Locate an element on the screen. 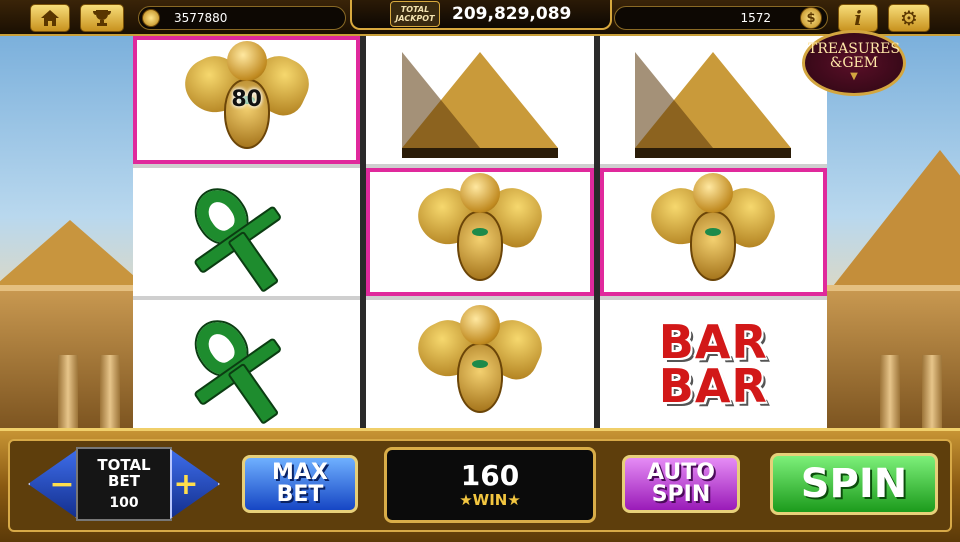 The height and width of the screenshot is (542, 960). auto-spin-button: AUTO SPIN is located at coordinates (681, 484).